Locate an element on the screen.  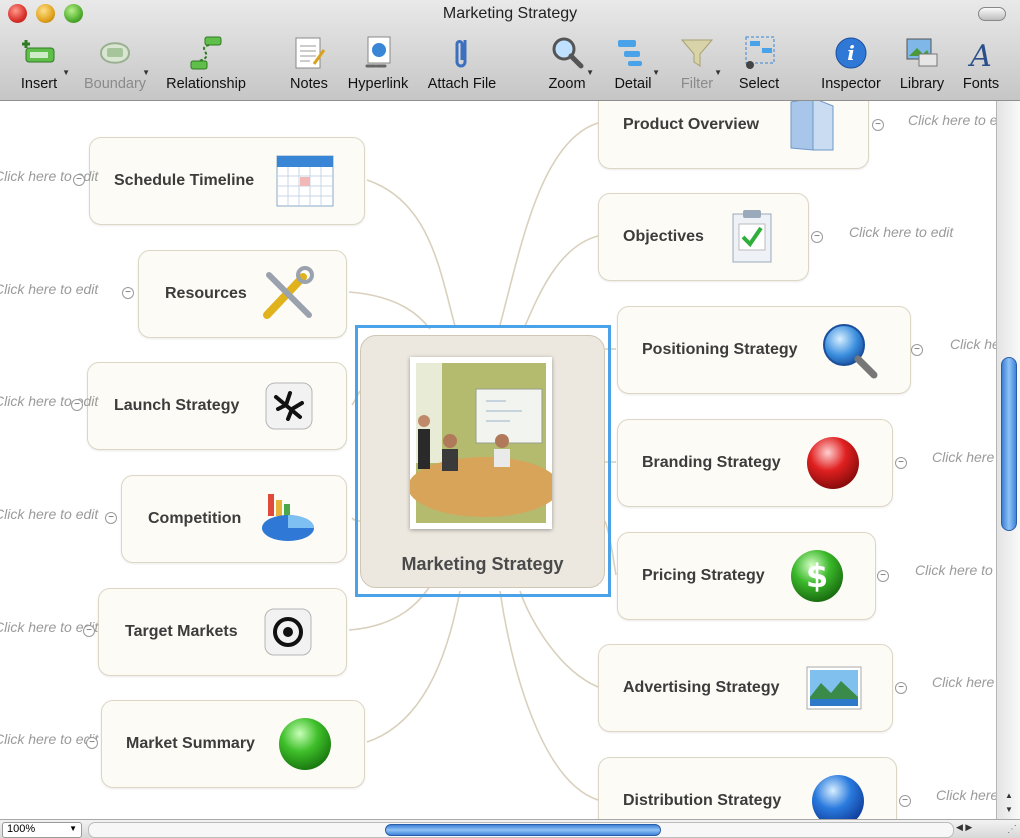
note-competition: Click here to edit is located at coordinates (49, 514).